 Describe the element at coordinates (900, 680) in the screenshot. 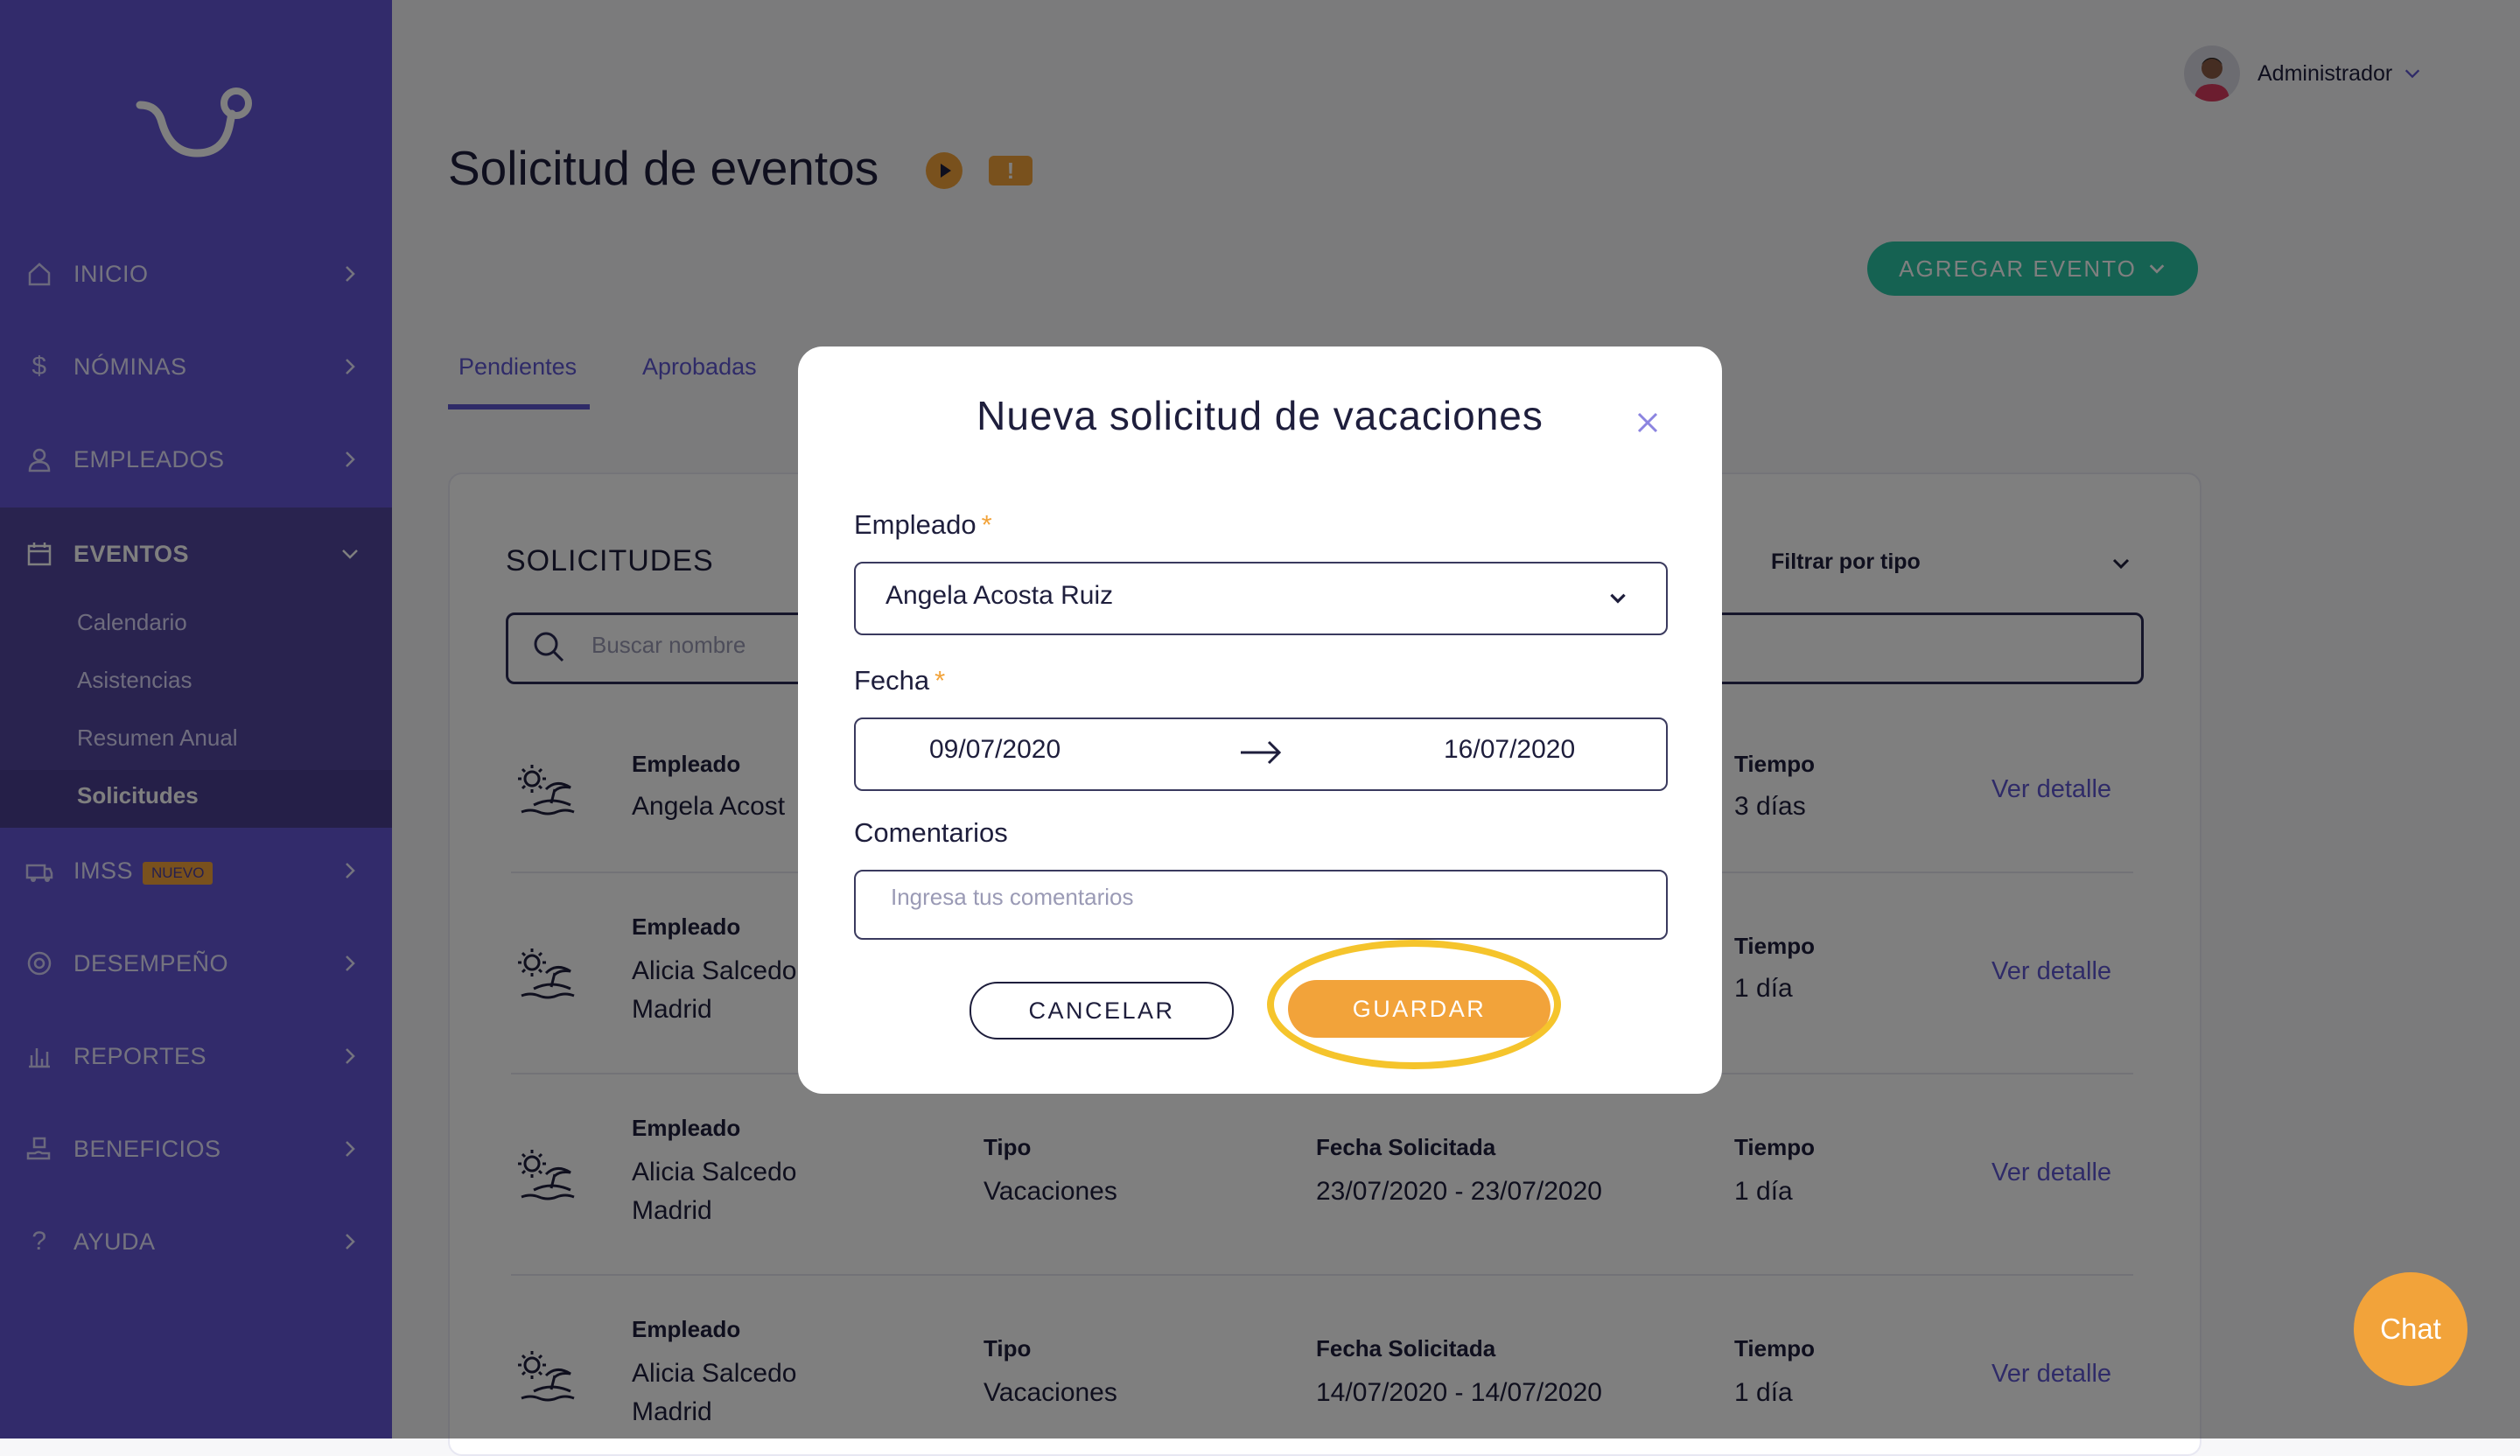

I see `date-label: Fecha *` at that location.